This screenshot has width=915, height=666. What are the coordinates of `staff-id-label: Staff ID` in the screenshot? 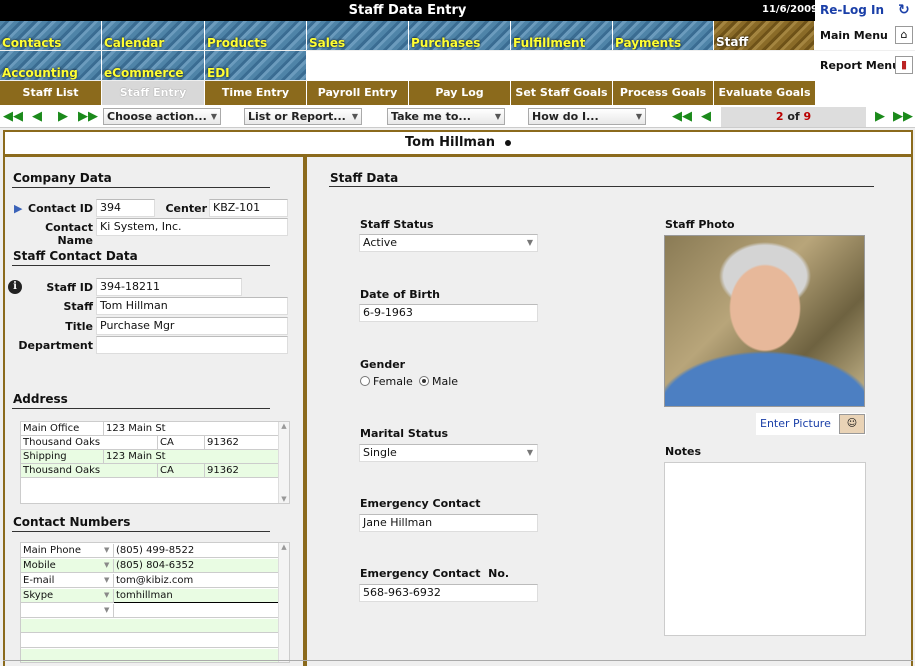 It's located at (69, 287).